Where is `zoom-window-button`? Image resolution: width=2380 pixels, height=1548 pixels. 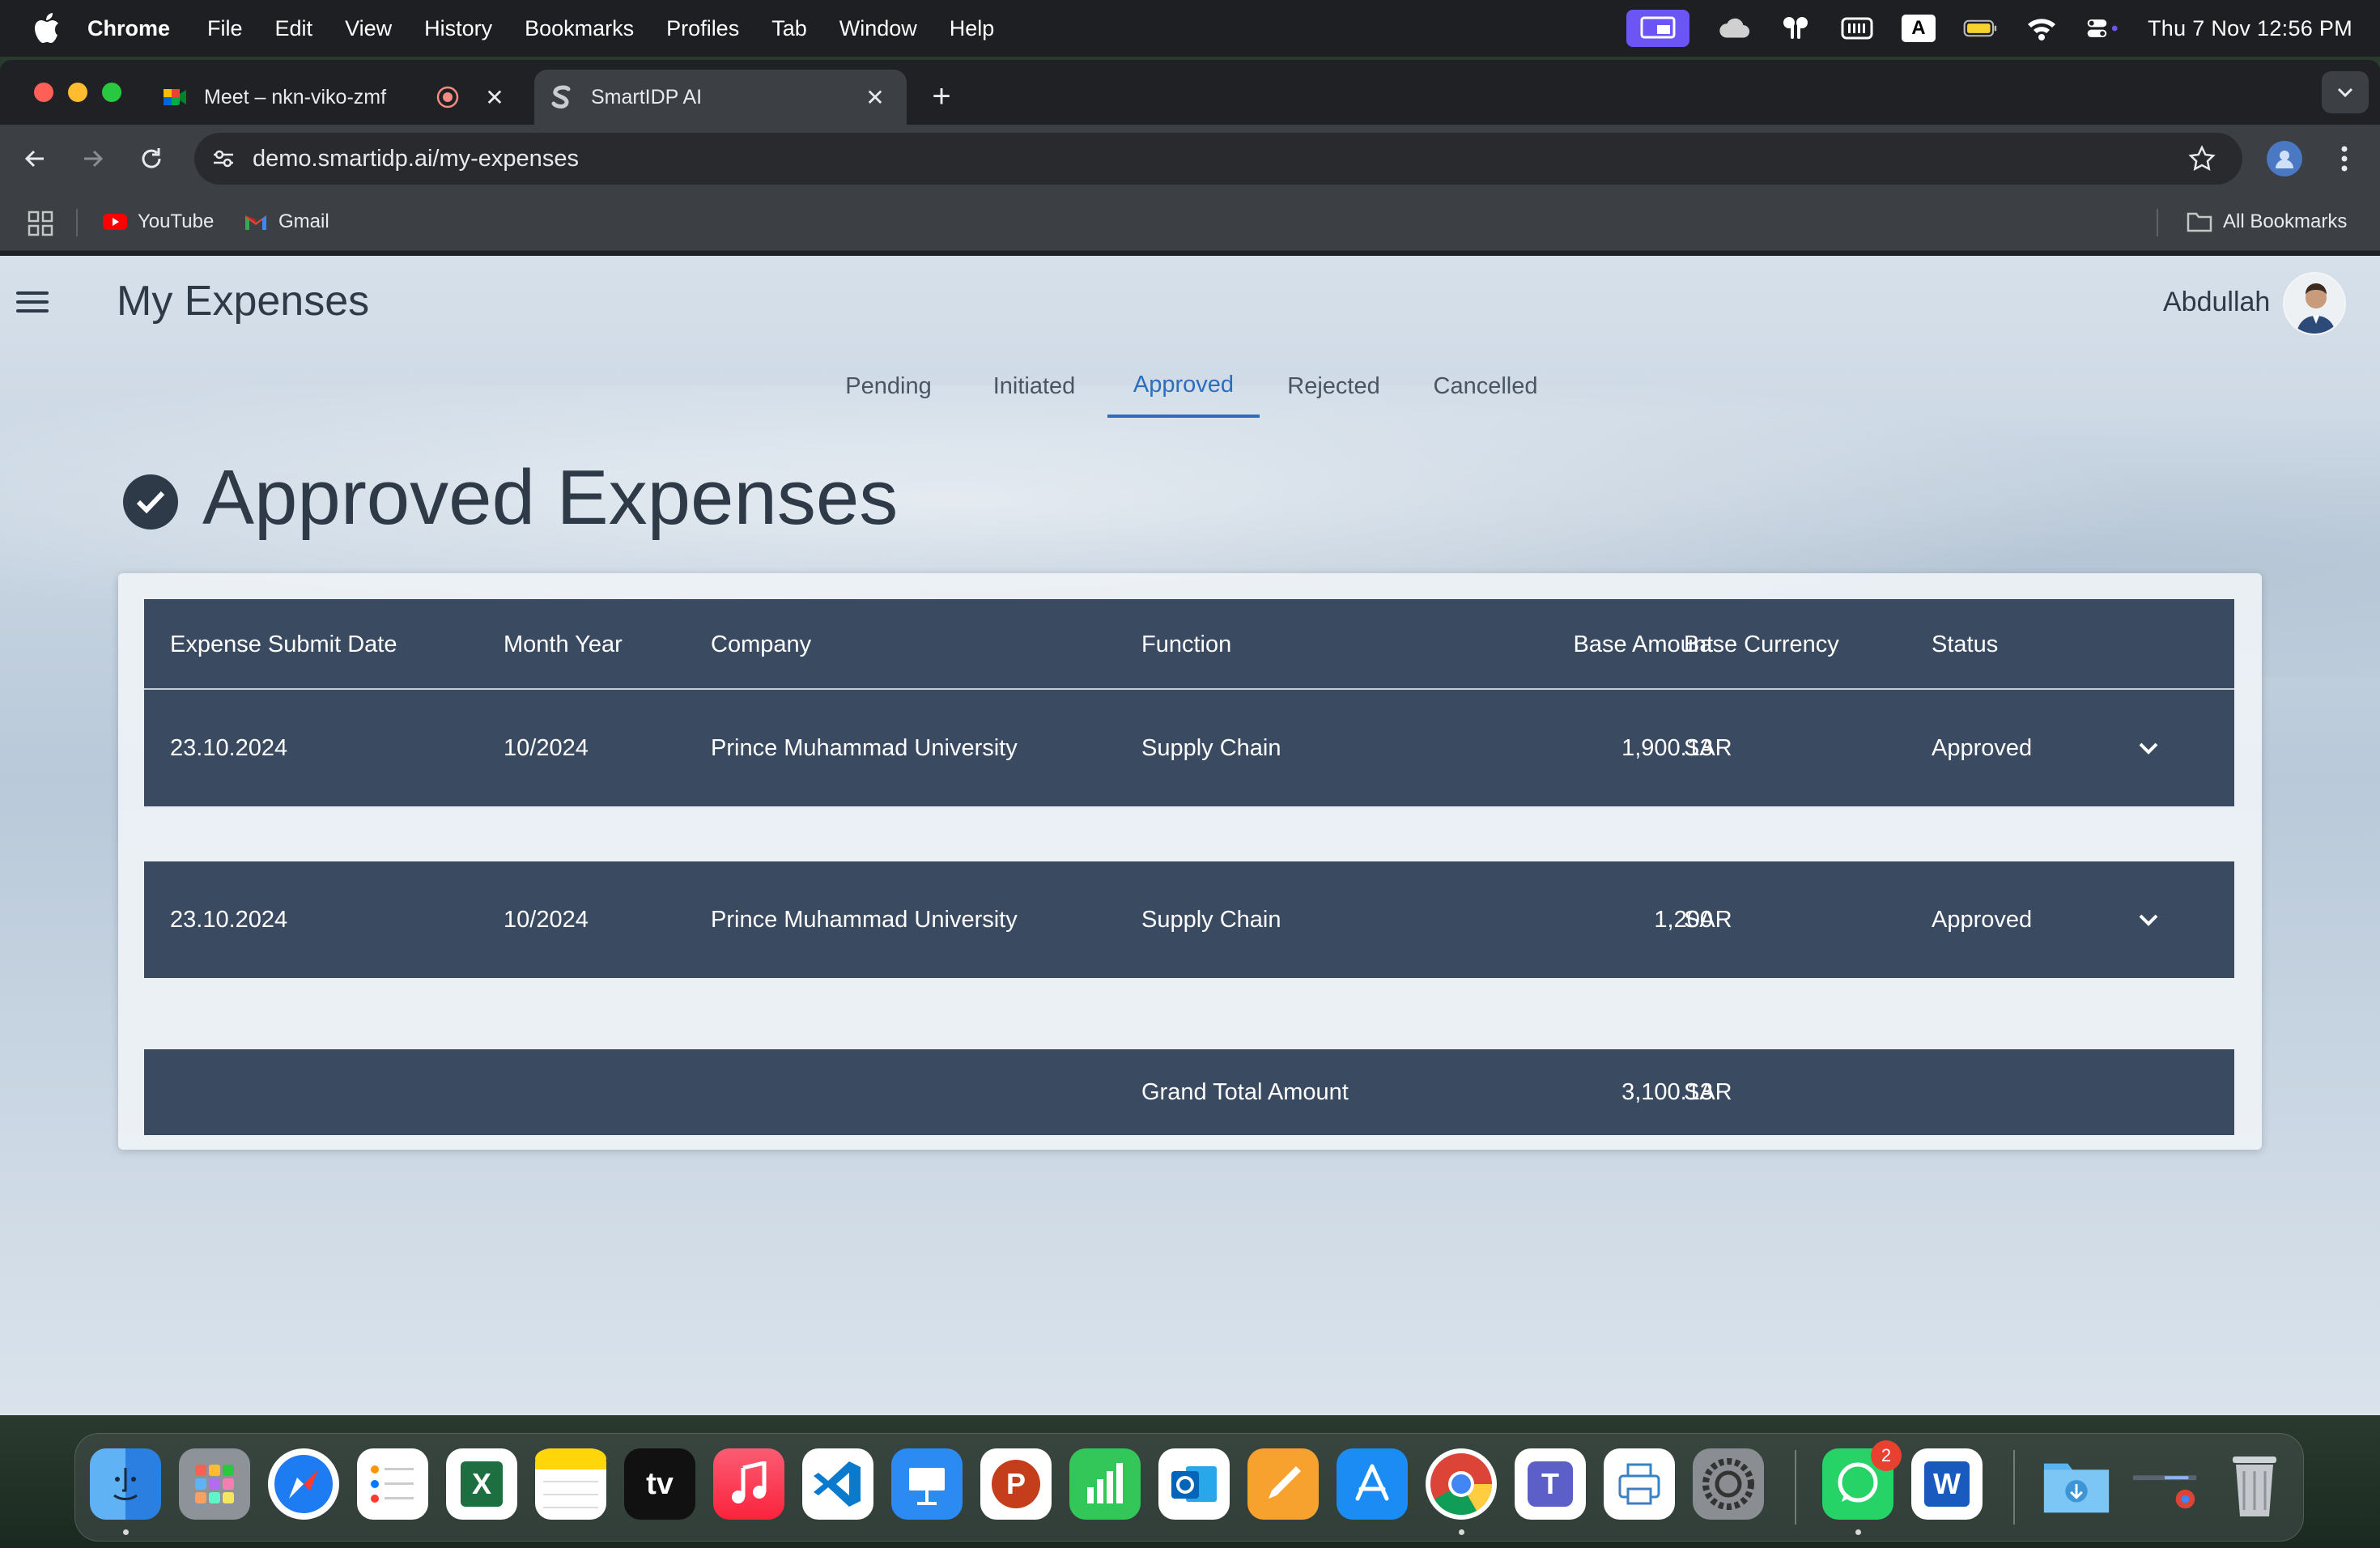
zoom-window-button is located at coordinates (112, 92).